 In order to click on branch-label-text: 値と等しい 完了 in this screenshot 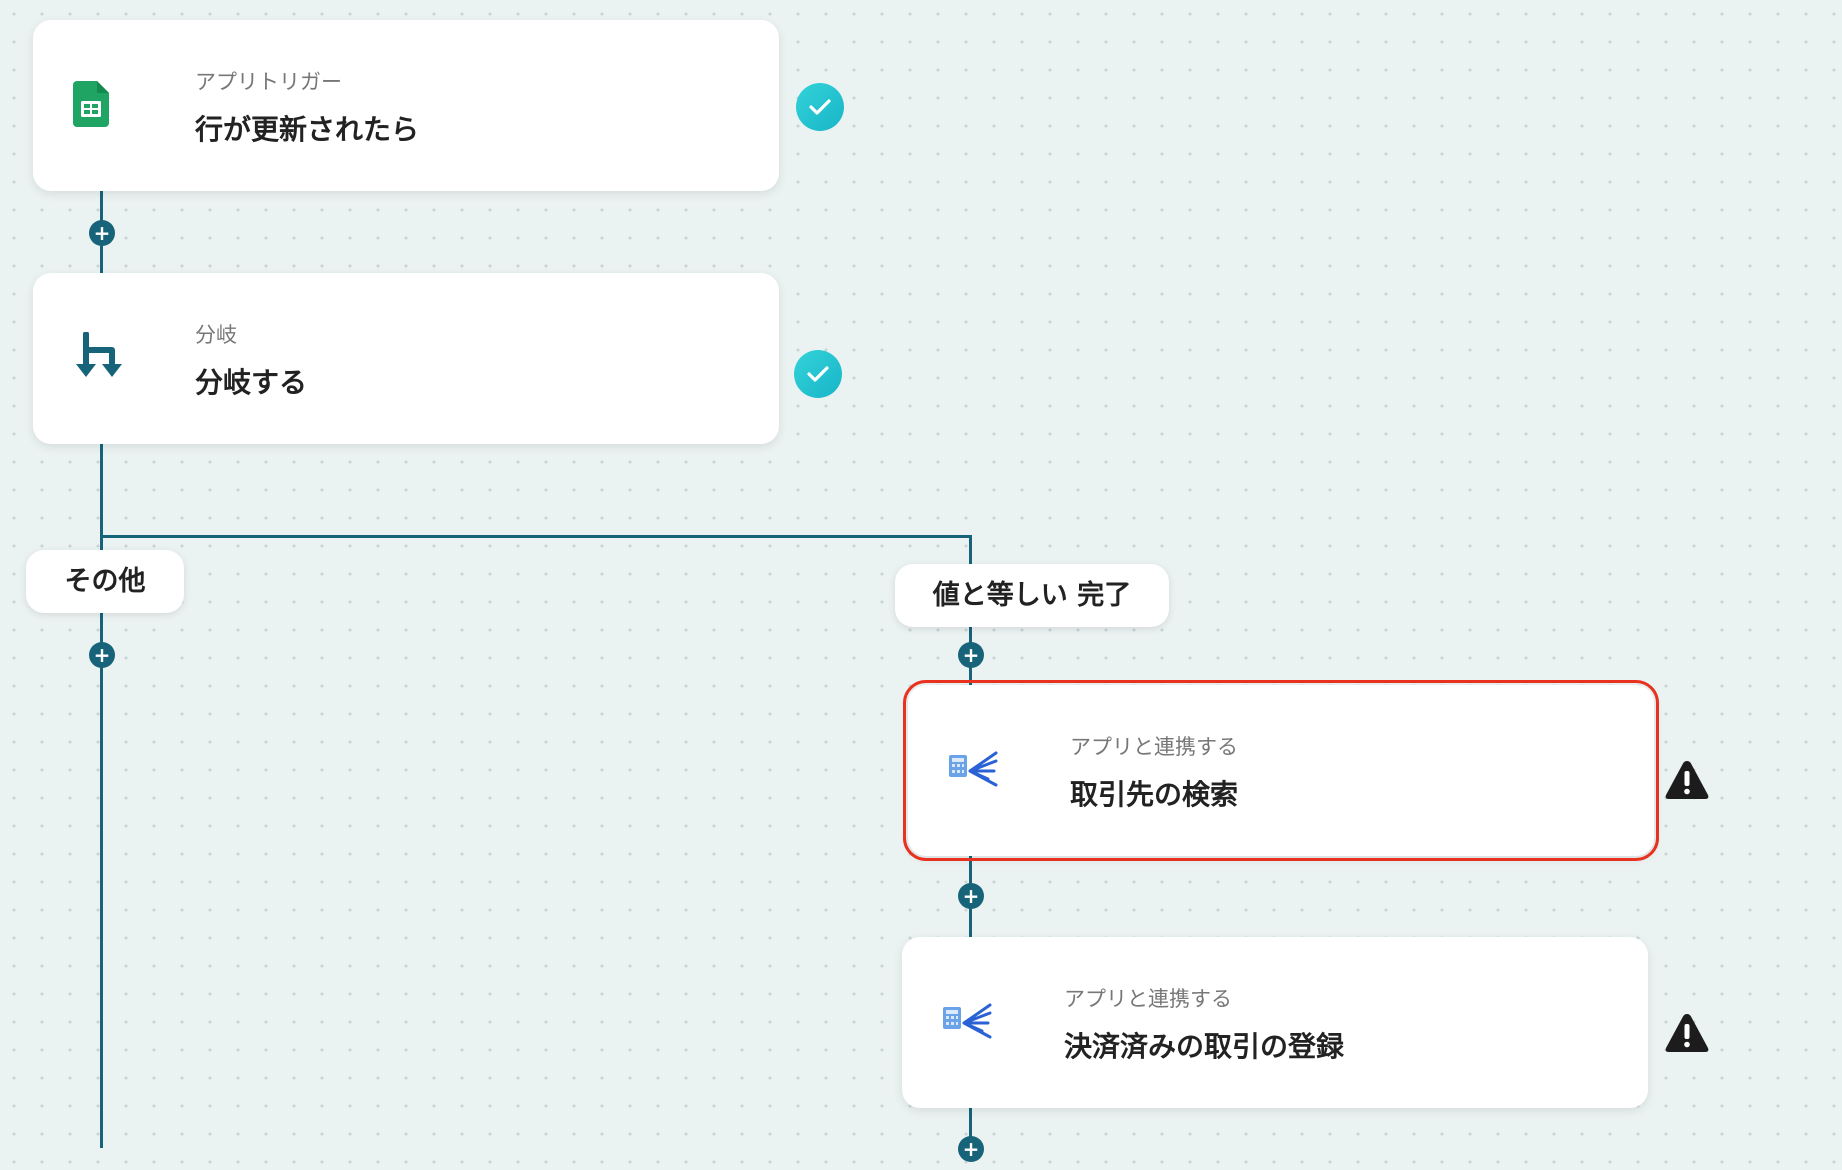, I will do `click(1032, 595)`.